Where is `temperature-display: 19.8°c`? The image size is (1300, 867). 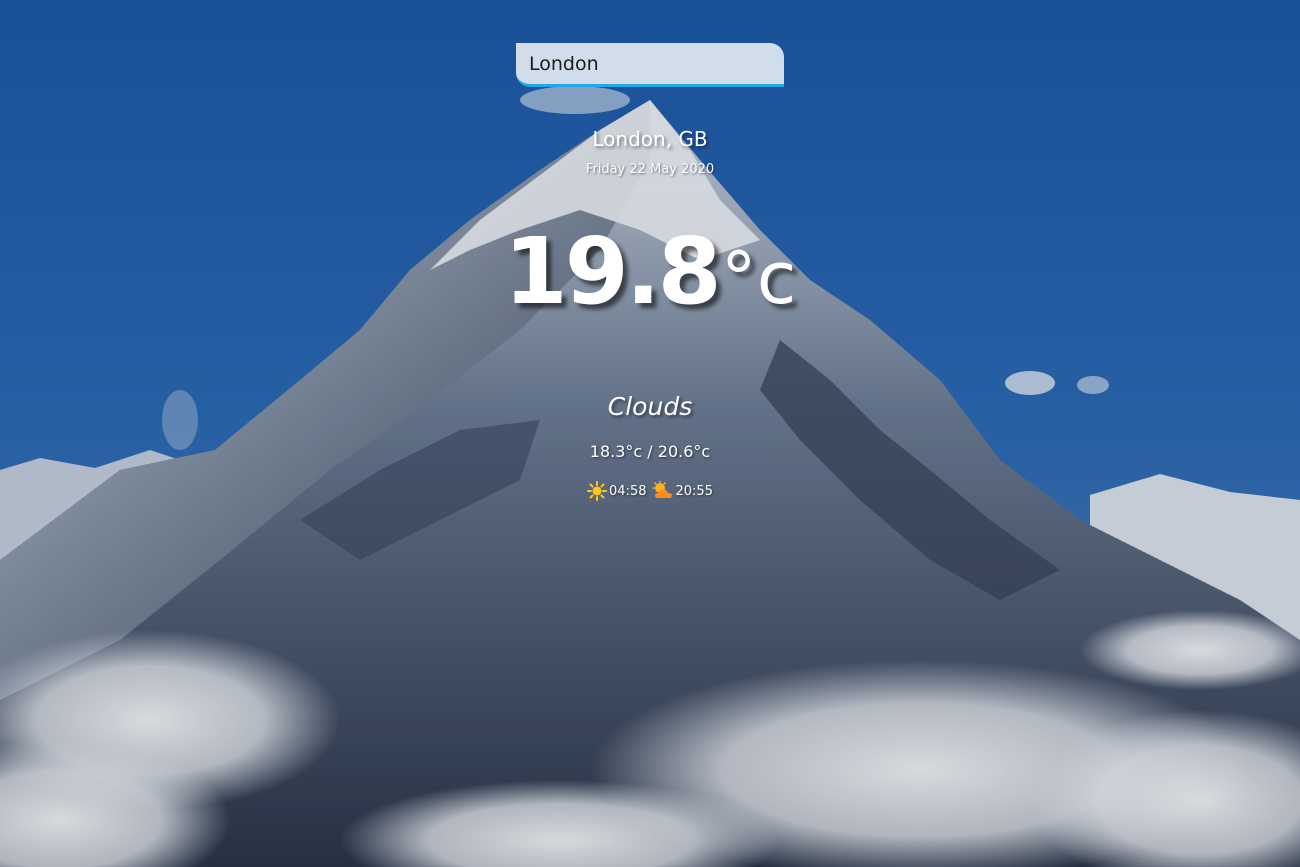 temperature-display: 19.8°c is located at coordinates (650, 272).